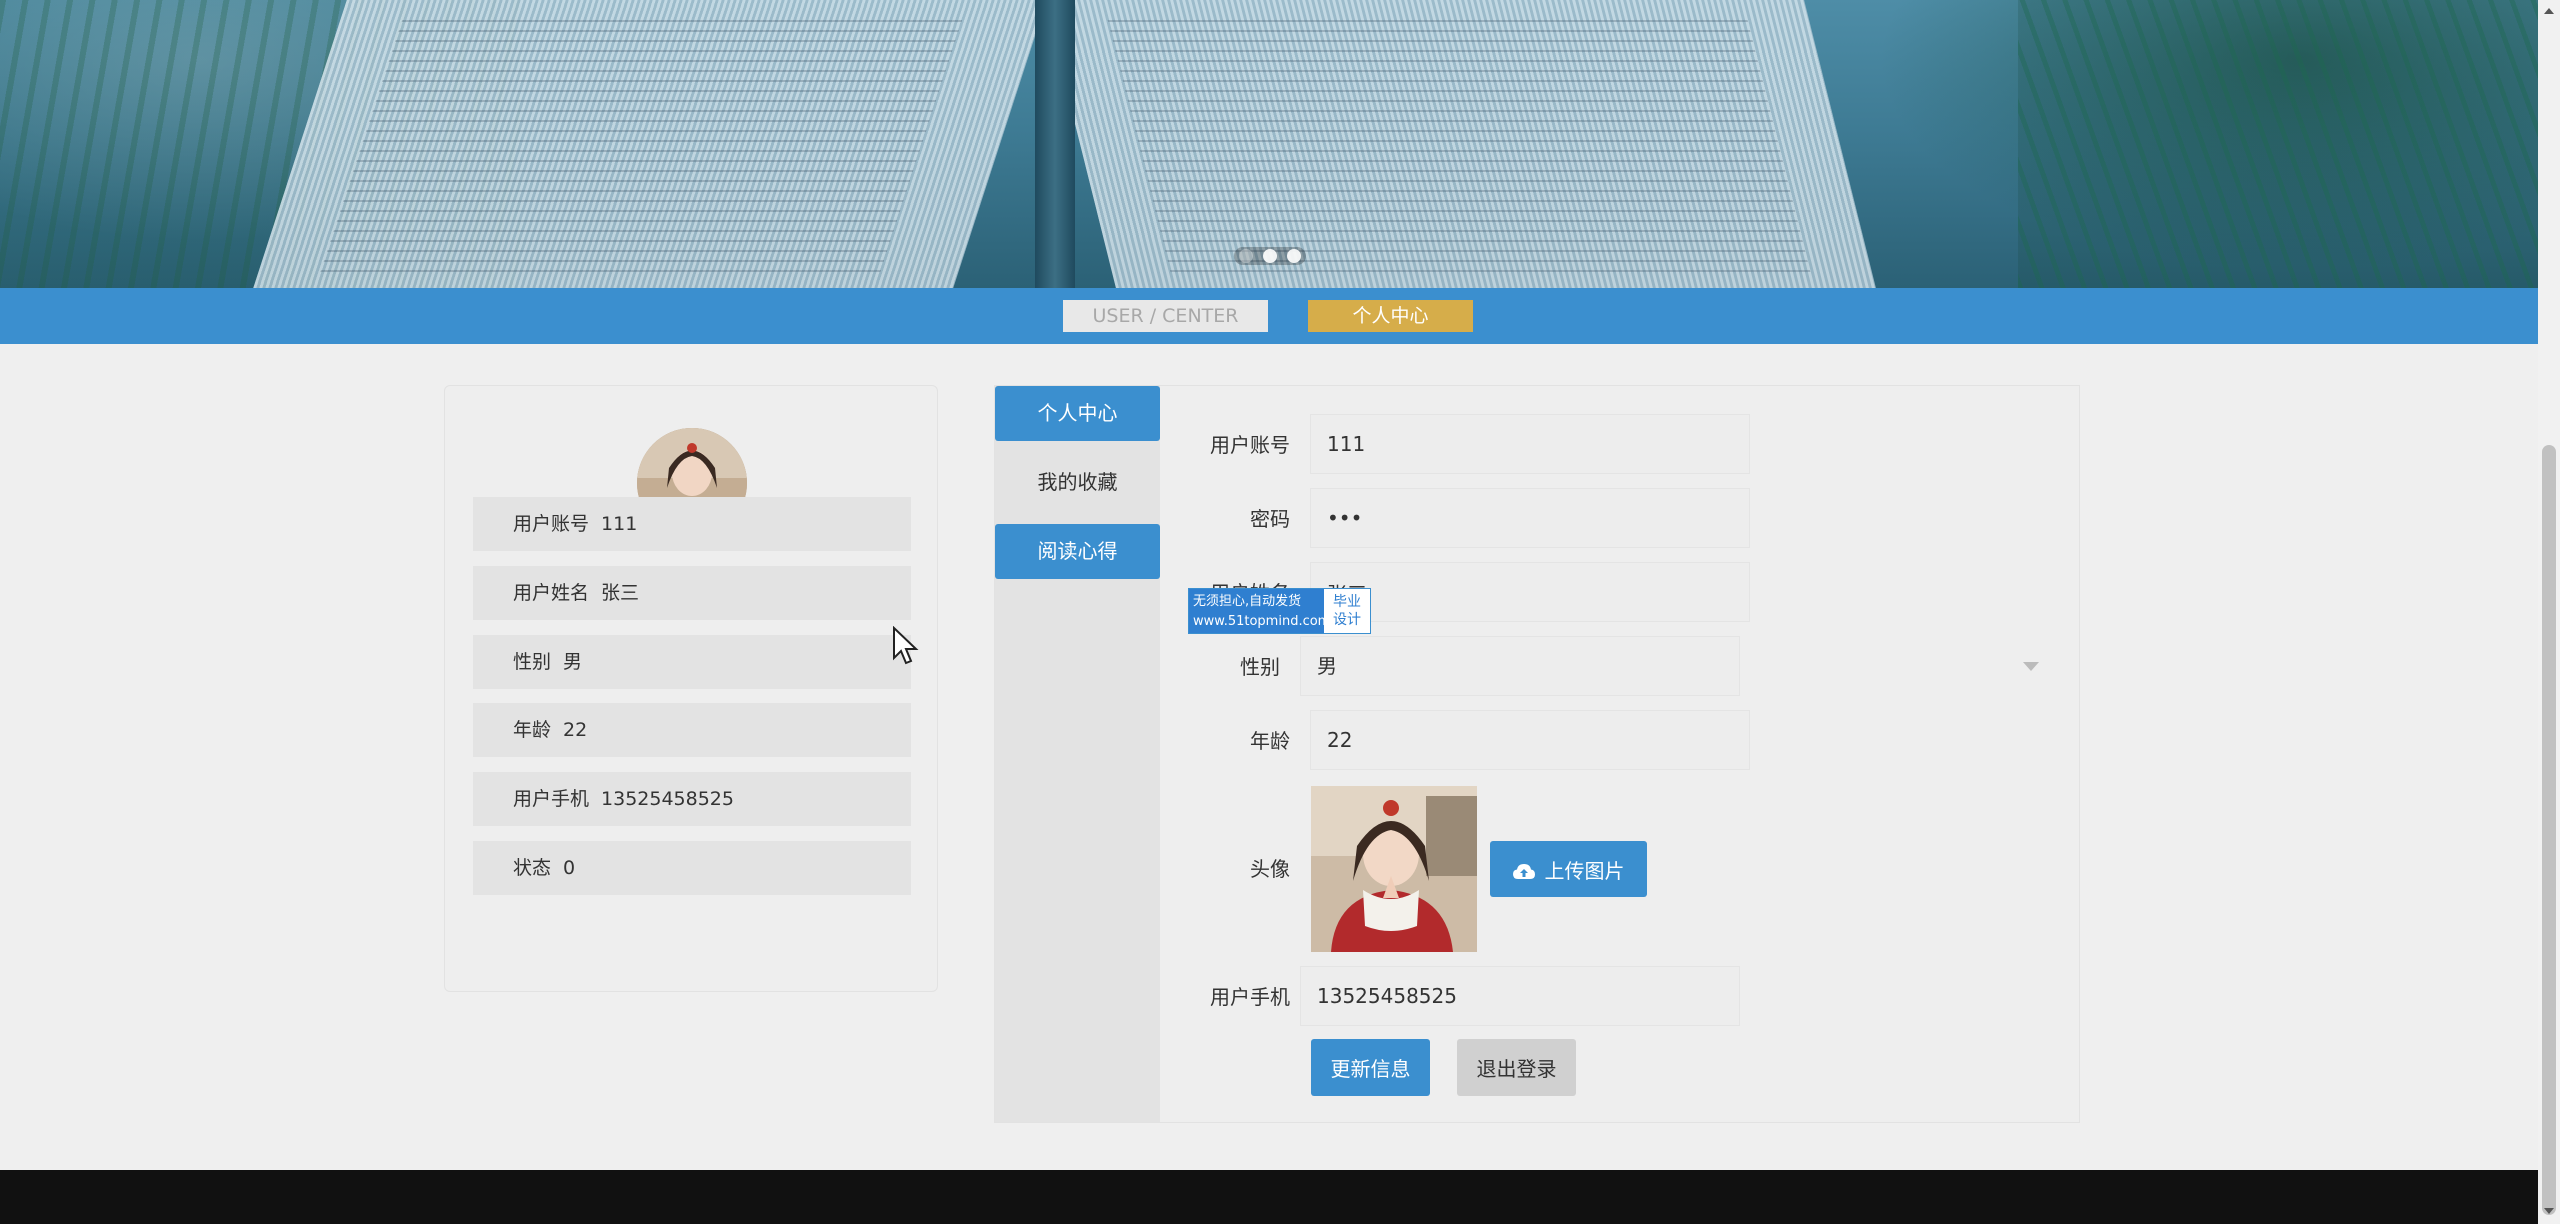  I want to click on page-scrollbar, so click(2549, 612).